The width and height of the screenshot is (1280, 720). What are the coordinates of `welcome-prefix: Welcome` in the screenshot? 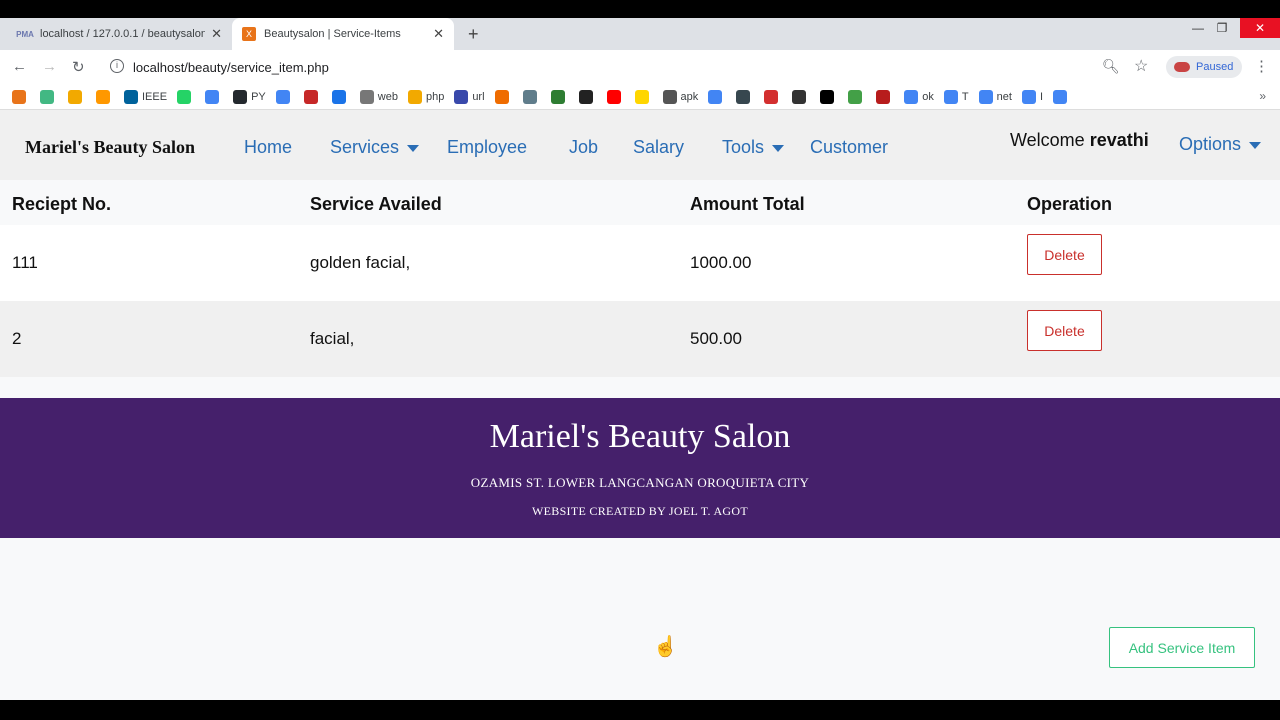 It's located at (1047, 140).